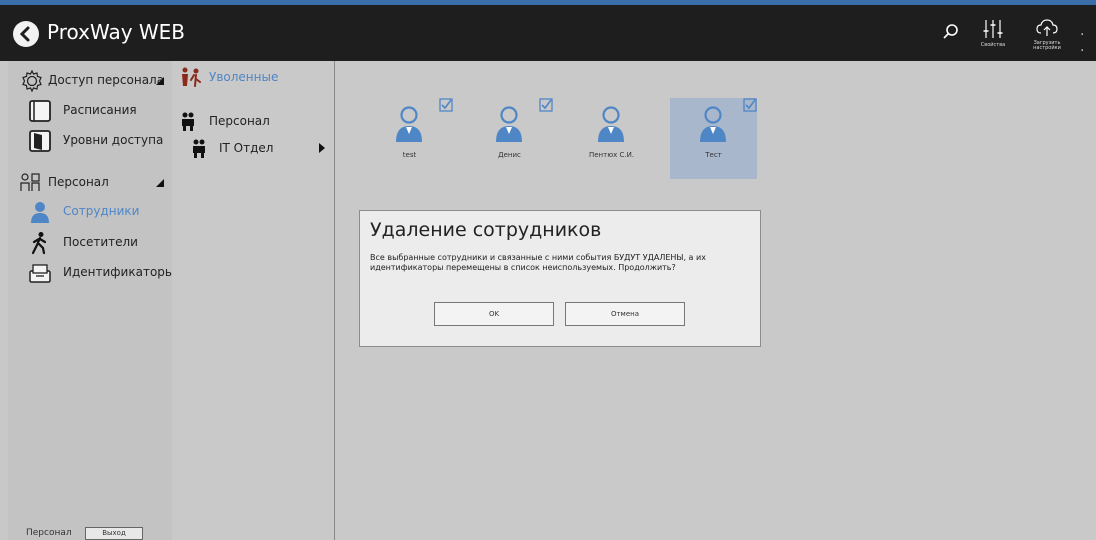  I want to click on department-tree: Уволенные Персонал IT Отдел, so click(253, 300).